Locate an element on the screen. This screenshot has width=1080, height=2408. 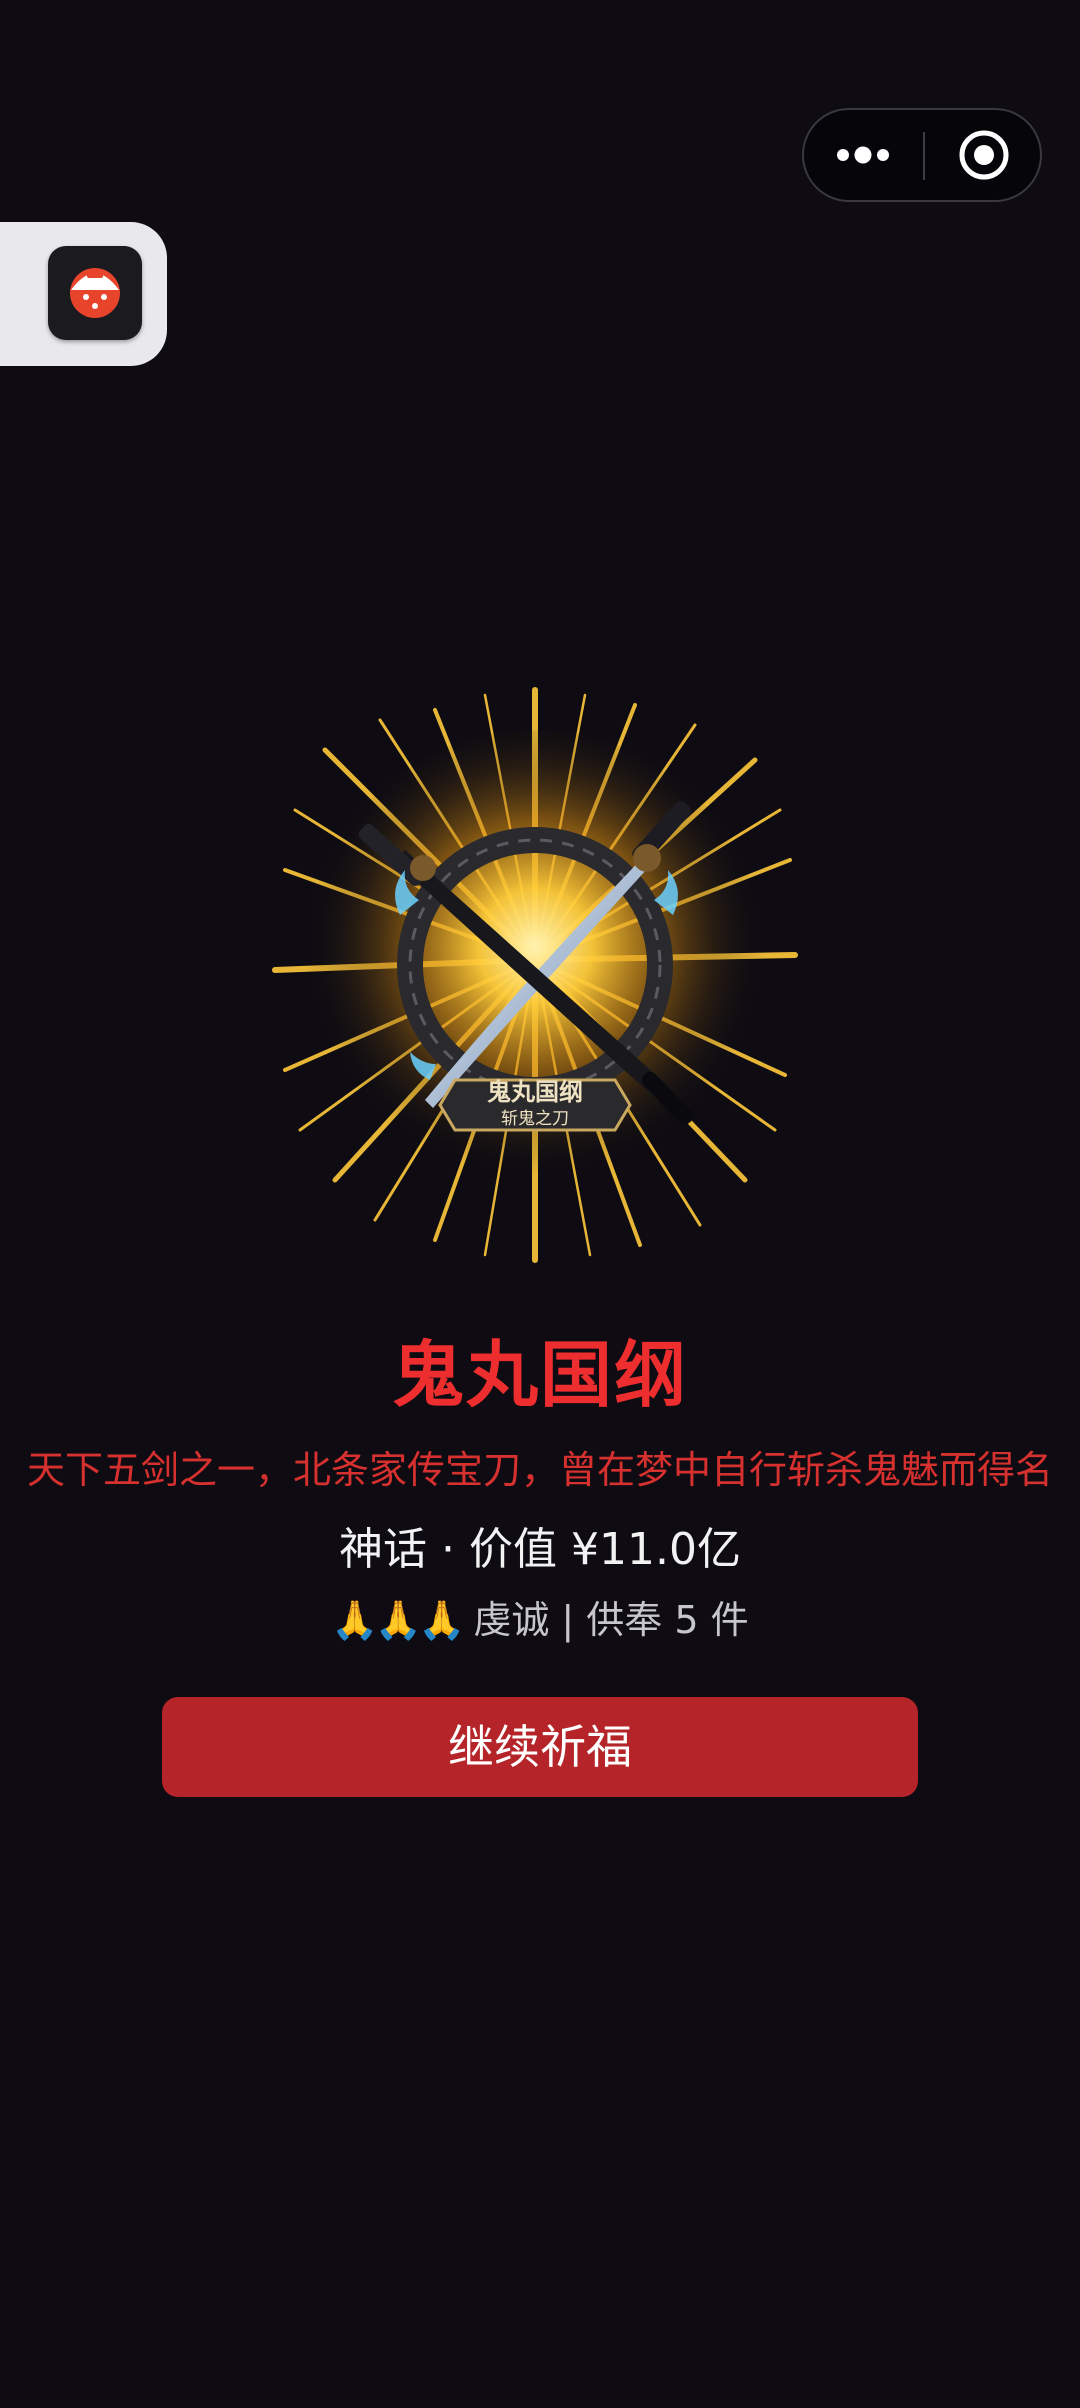
praying-hands-icon: 🙏🙏🙏 is located at coordinates (398, 1620).